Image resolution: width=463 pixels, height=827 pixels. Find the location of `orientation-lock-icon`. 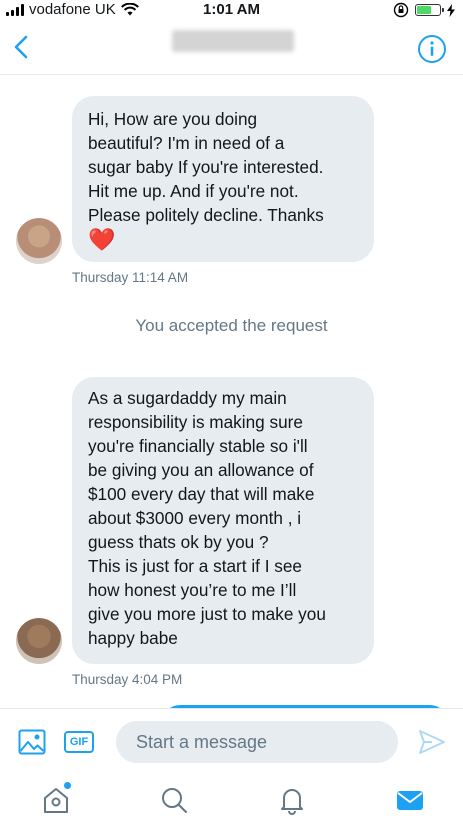

orientation-lock-icon is located at coordinates (401, 10).